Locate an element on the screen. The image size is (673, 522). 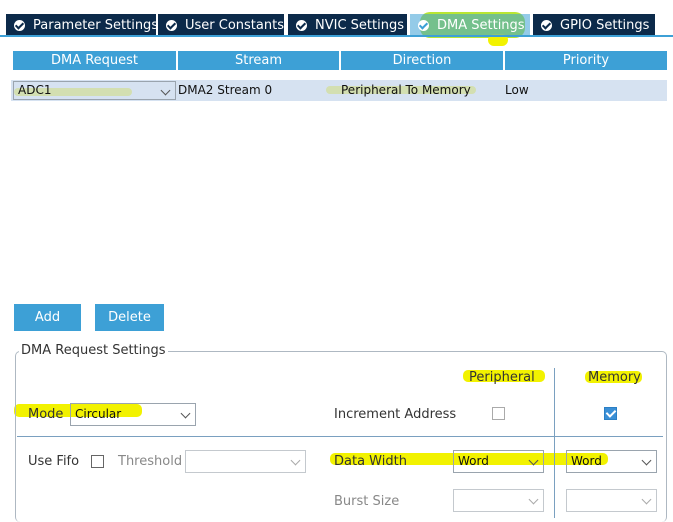
peripheral-data-width-value: Word is located at coordinates (473, 461).